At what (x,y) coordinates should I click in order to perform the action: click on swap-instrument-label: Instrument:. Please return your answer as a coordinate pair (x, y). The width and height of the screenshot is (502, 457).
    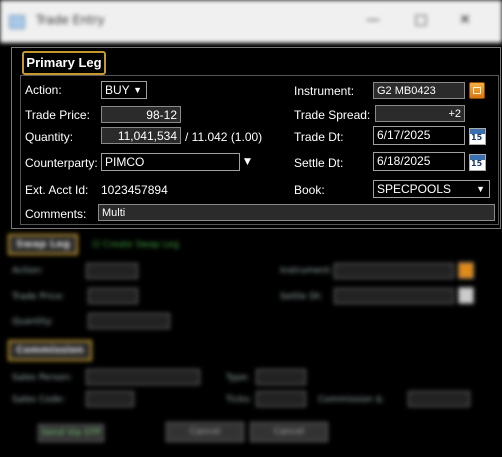
    Looking at the image, I should click on (306, 271).